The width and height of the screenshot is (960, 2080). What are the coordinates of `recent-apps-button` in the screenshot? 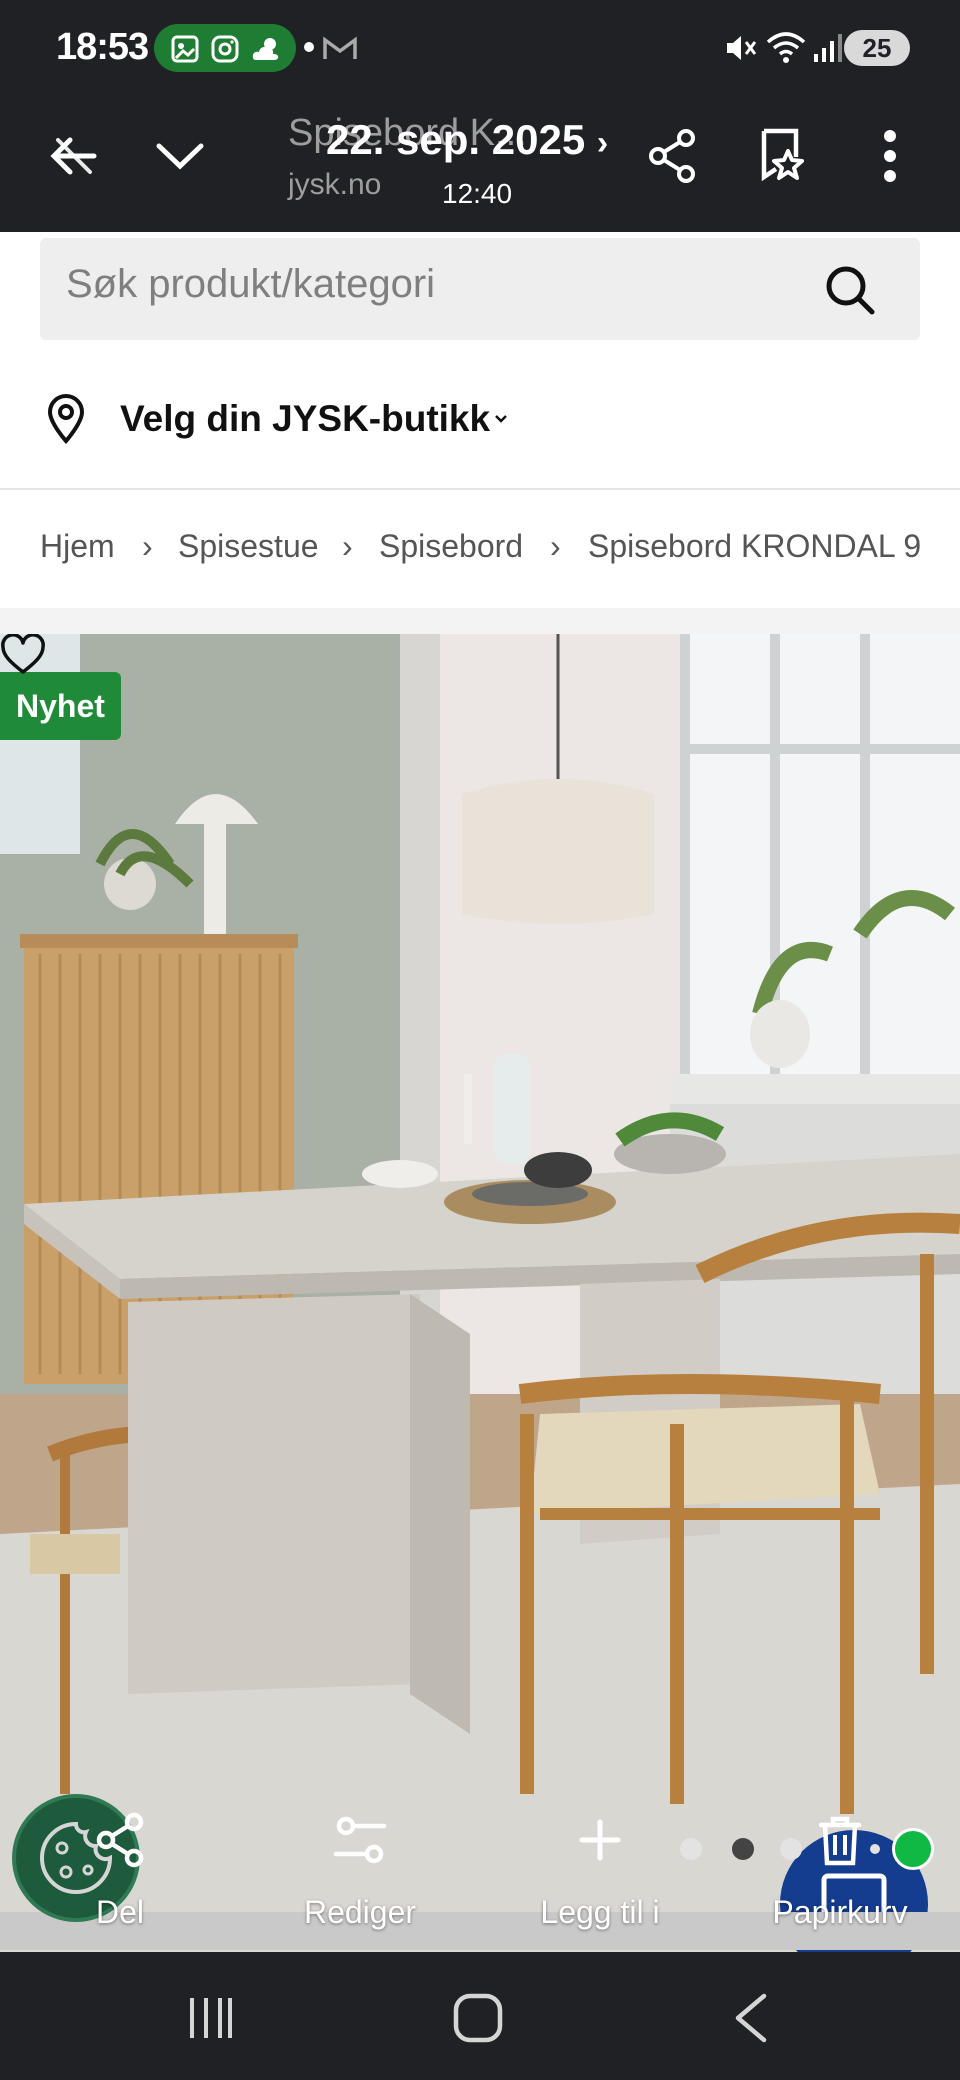 It's located at (210, 2018).